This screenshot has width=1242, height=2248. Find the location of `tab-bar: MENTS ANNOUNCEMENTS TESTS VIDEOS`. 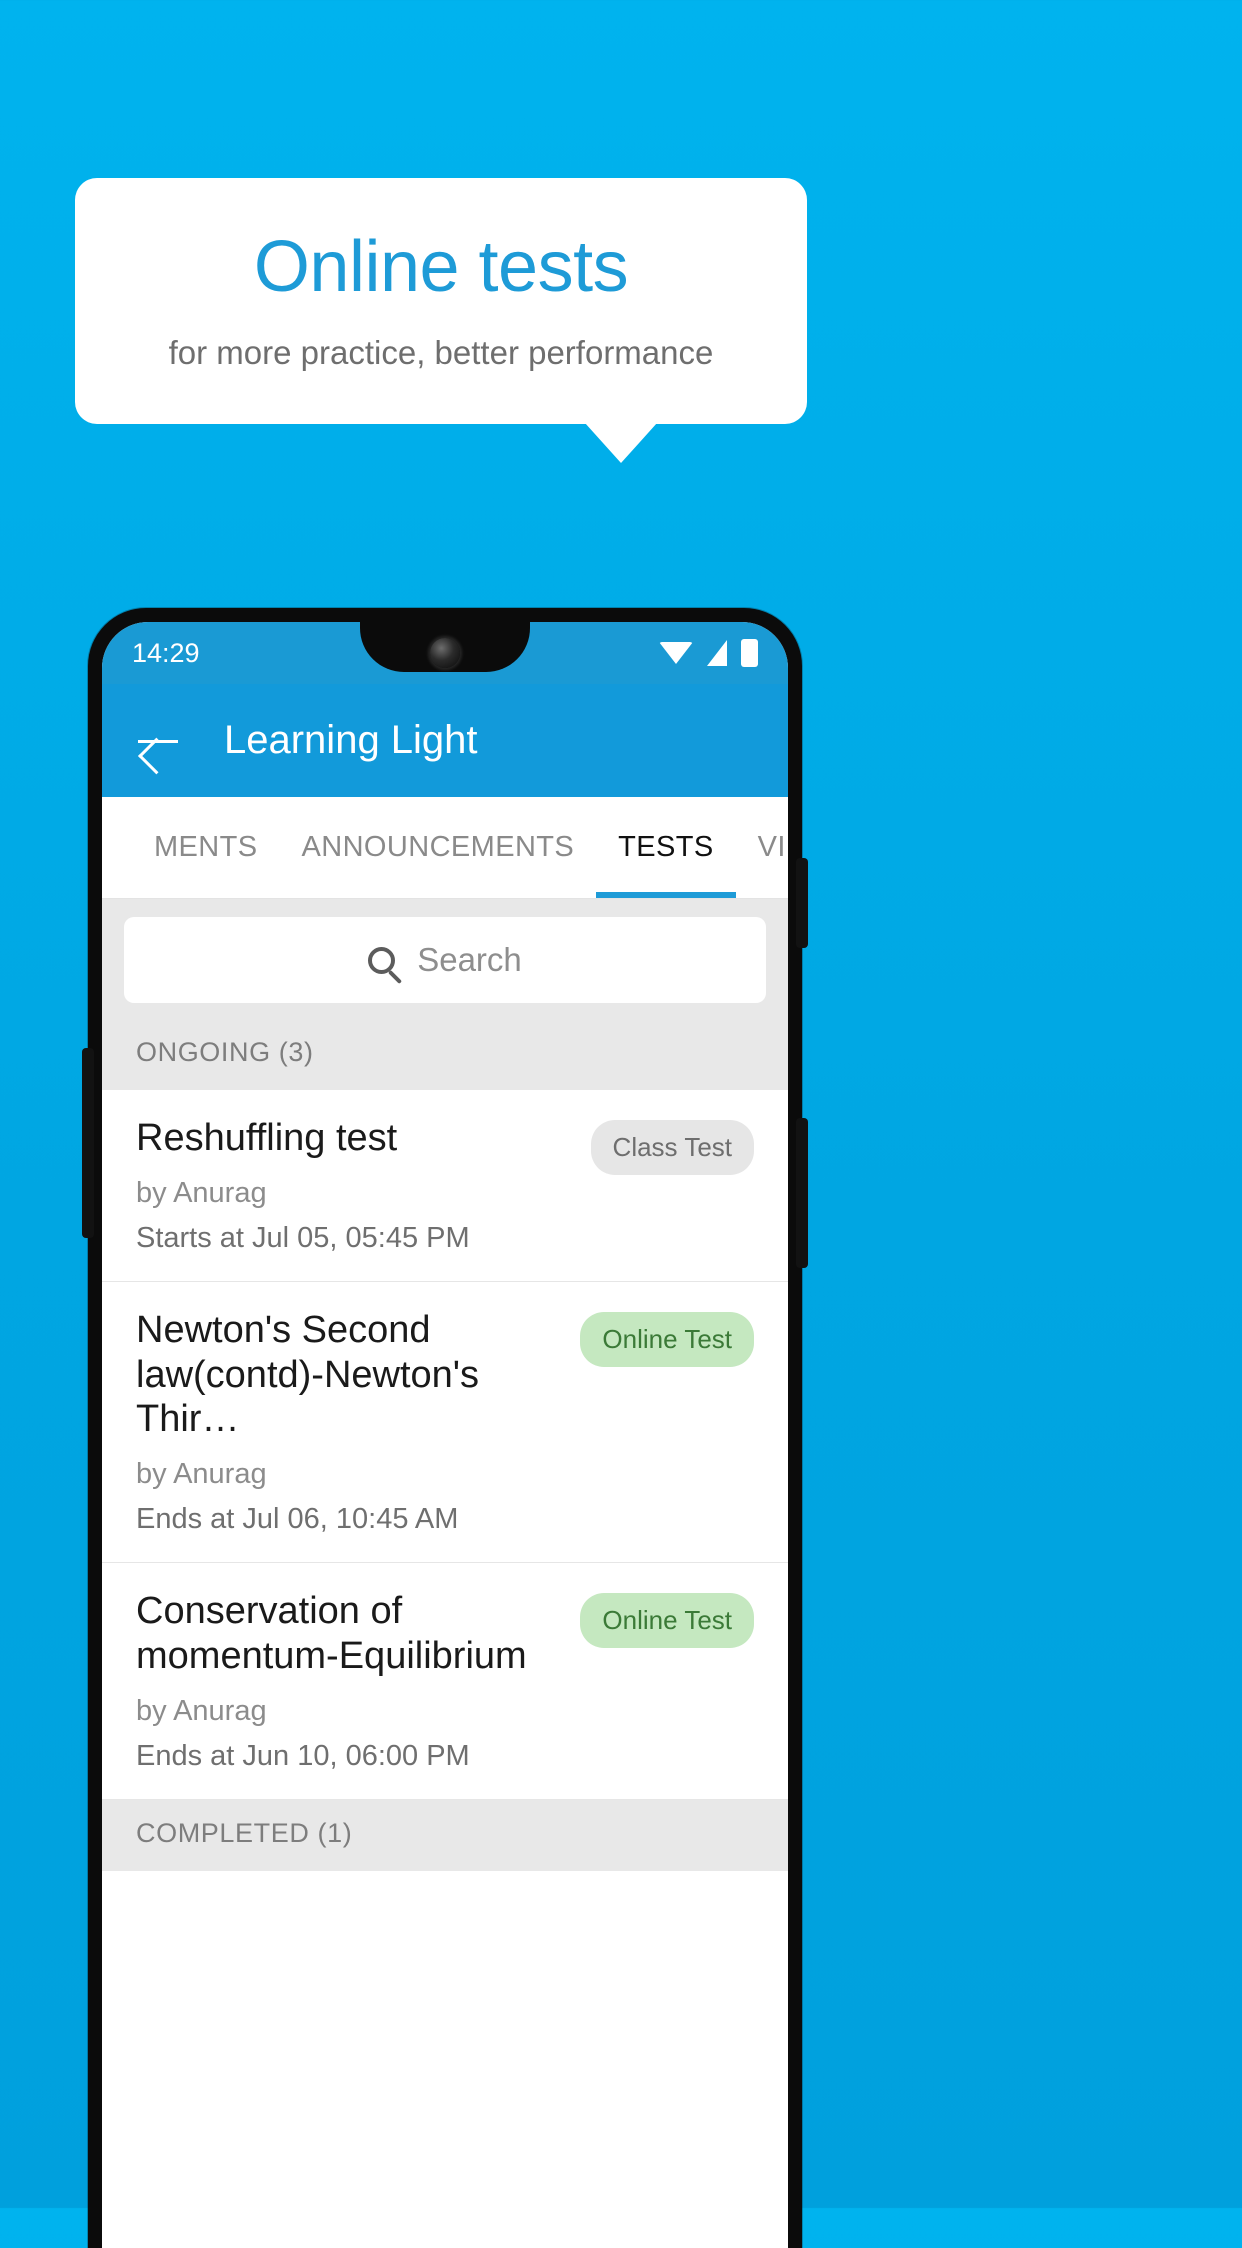

tab-bar: MENTS ANNOUNCEMENTS TESTS VIDEOS is located at coordinates (445, 848).